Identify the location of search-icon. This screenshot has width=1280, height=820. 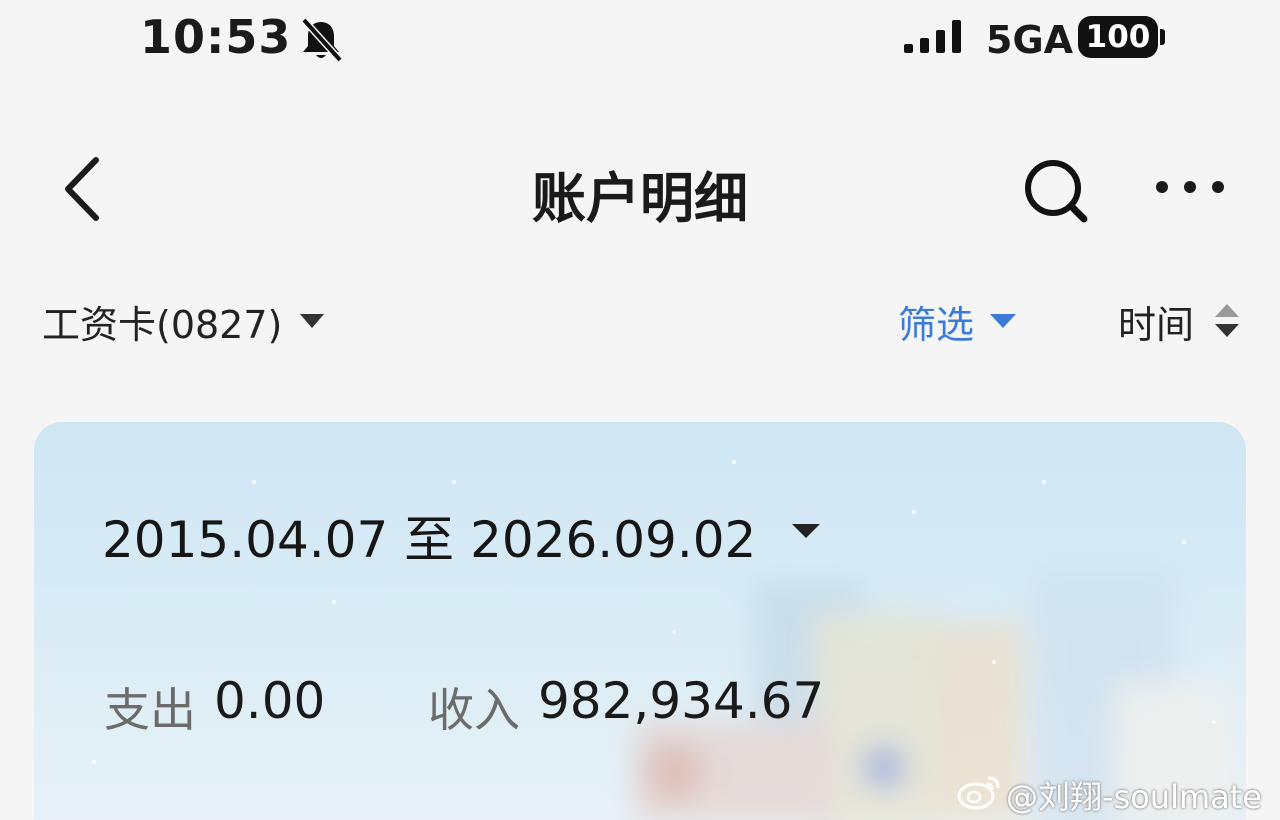
(1057, 191).